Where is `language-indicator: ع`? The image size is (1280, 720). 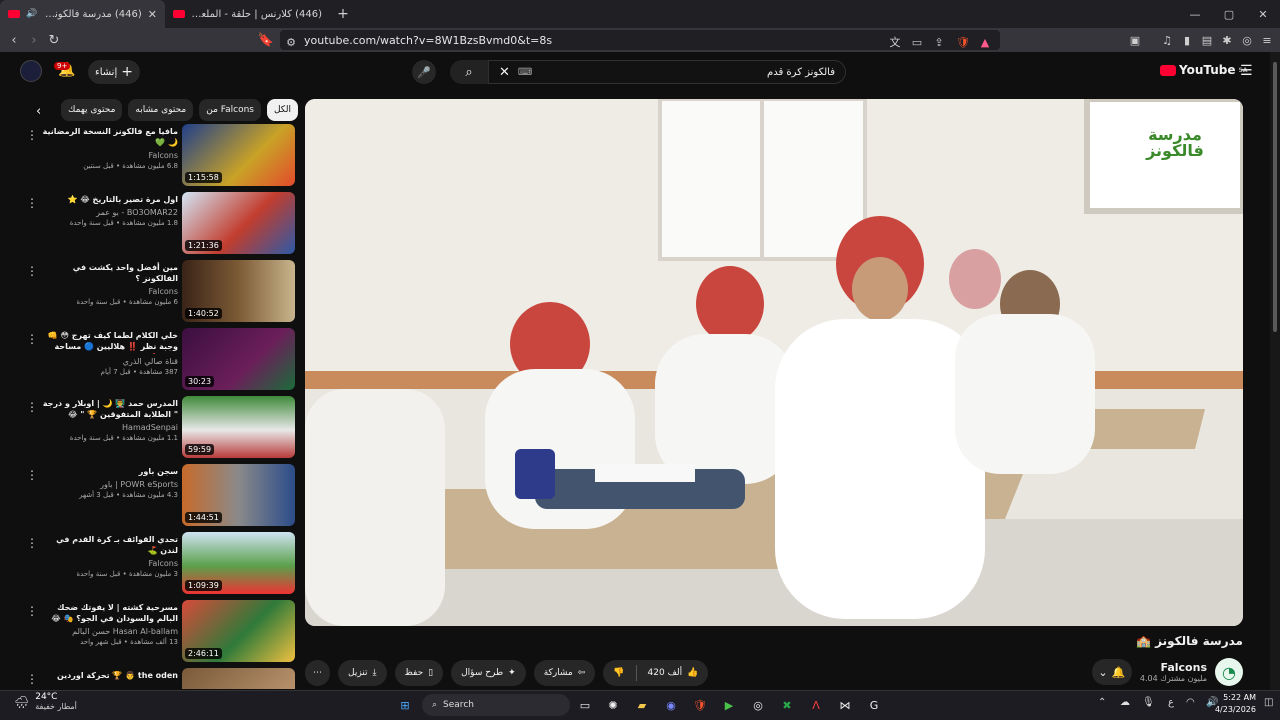
language-indicator: ع is located at coordinates (1171, 702).